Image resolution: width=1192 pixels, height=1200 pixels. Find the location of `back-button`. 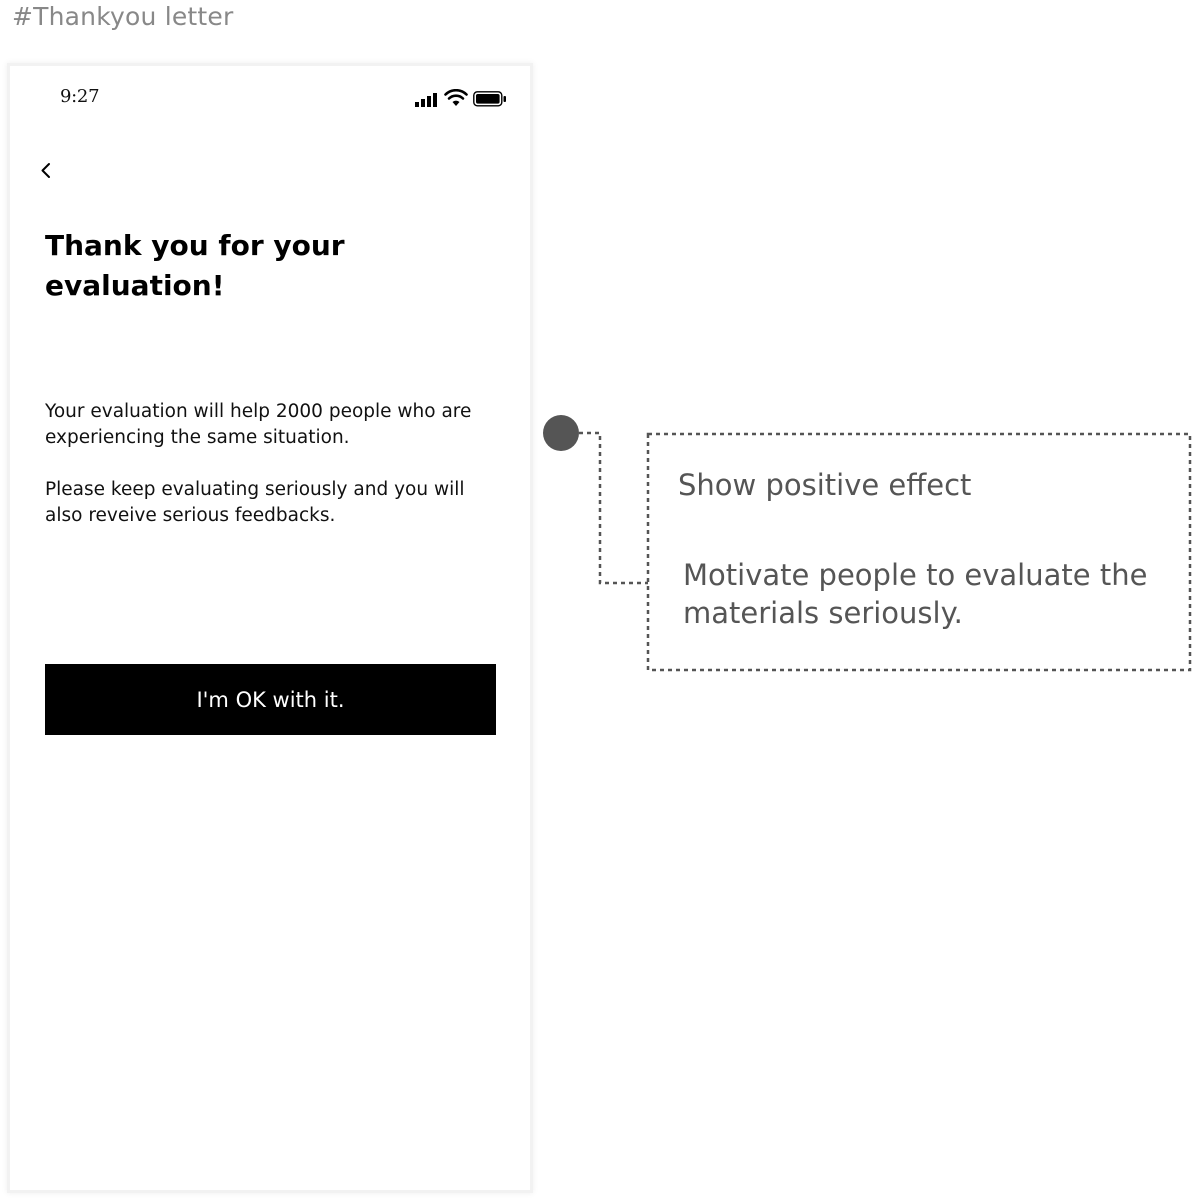

back-button is located at coordinates (47, 171).